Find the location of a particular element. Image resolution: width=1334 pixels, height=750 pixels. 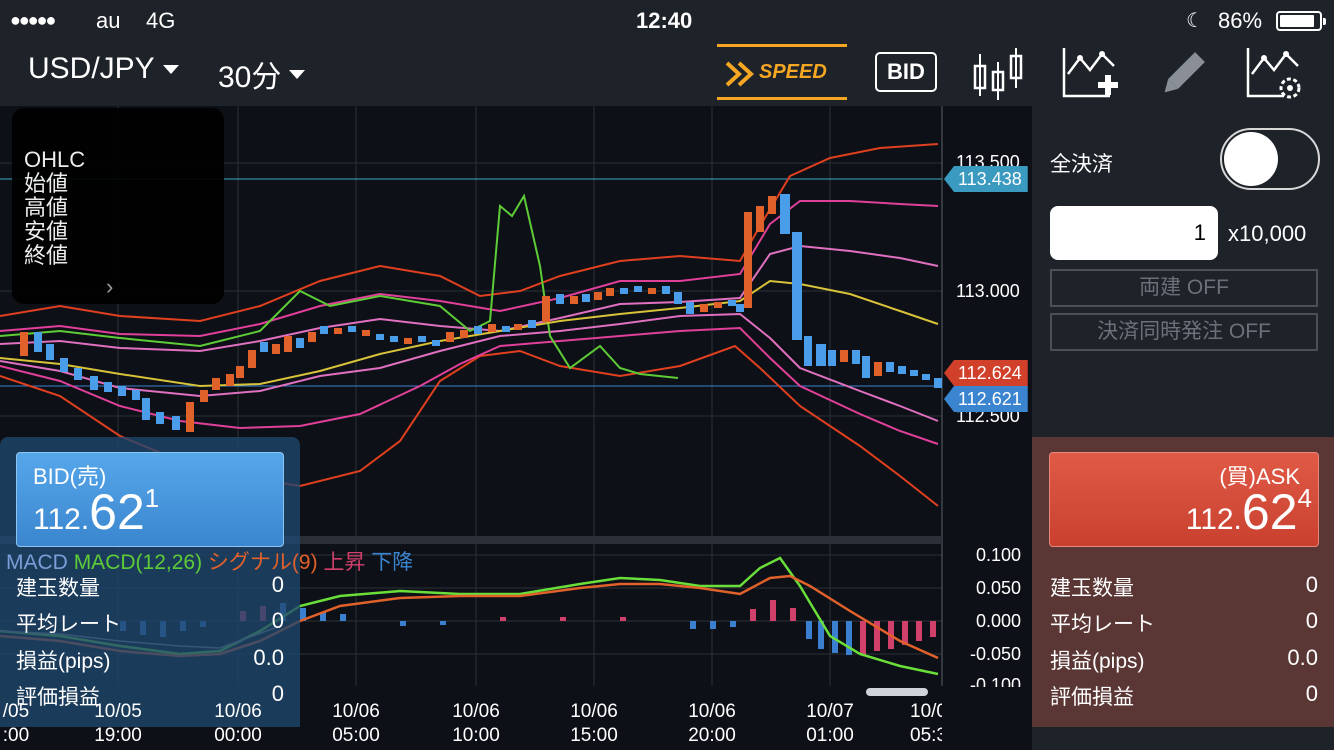

pencil-icon is located at coordinates (1183, 73).